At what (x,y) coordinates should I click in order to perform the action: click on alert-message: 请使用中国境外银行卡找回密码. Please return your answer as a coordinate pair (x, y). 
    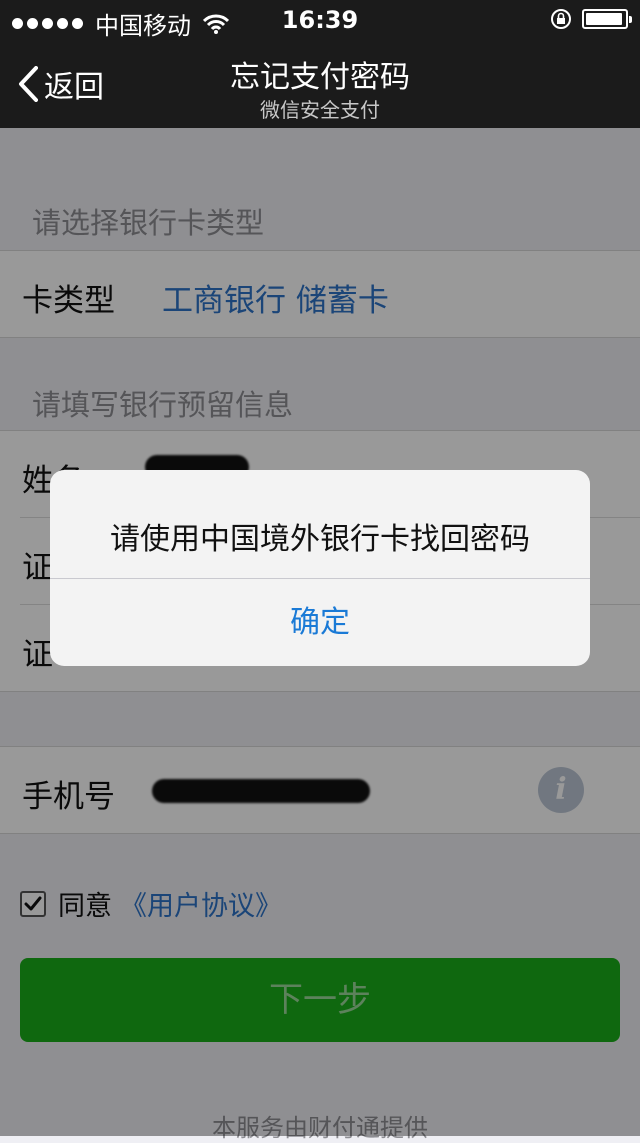
    Looking at the image, I should click on (320, 539).